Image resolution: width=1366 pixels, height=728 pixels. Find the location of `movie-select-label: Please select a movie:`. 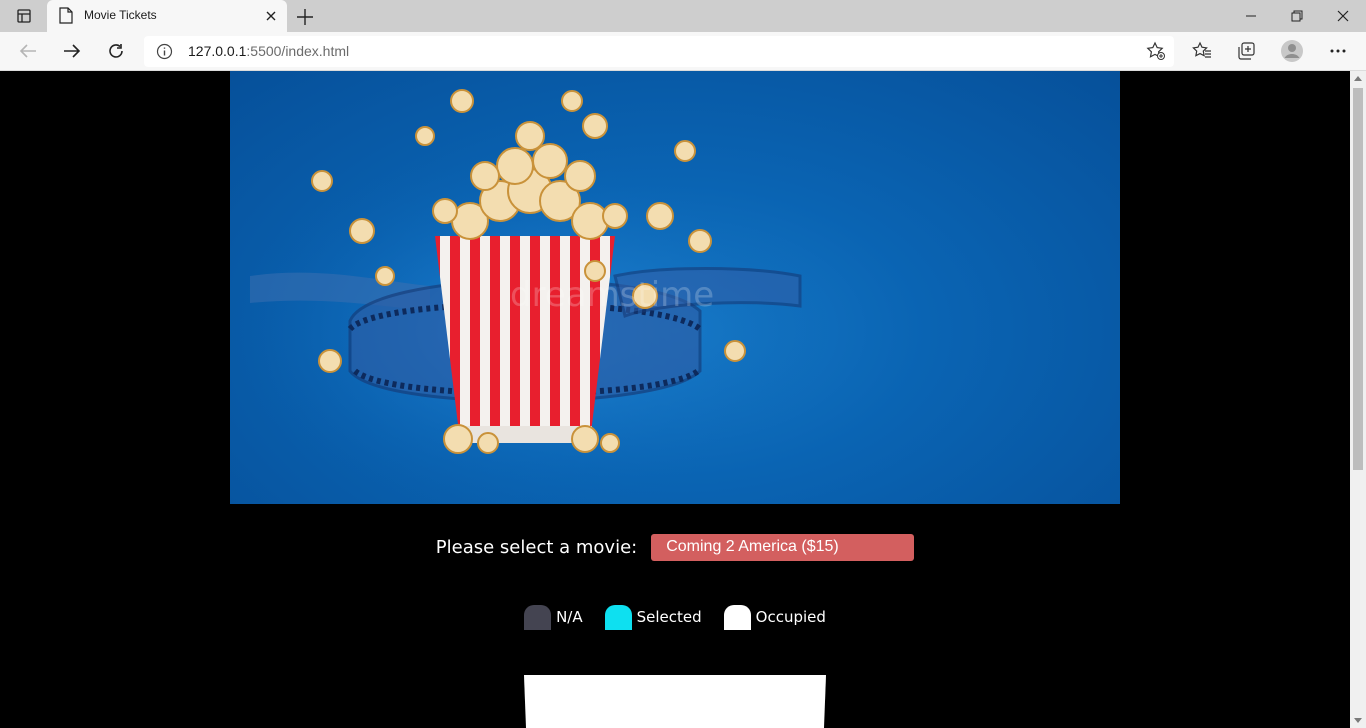

movie-select-label: Please select a movie: is located at coordinates (536, 547).